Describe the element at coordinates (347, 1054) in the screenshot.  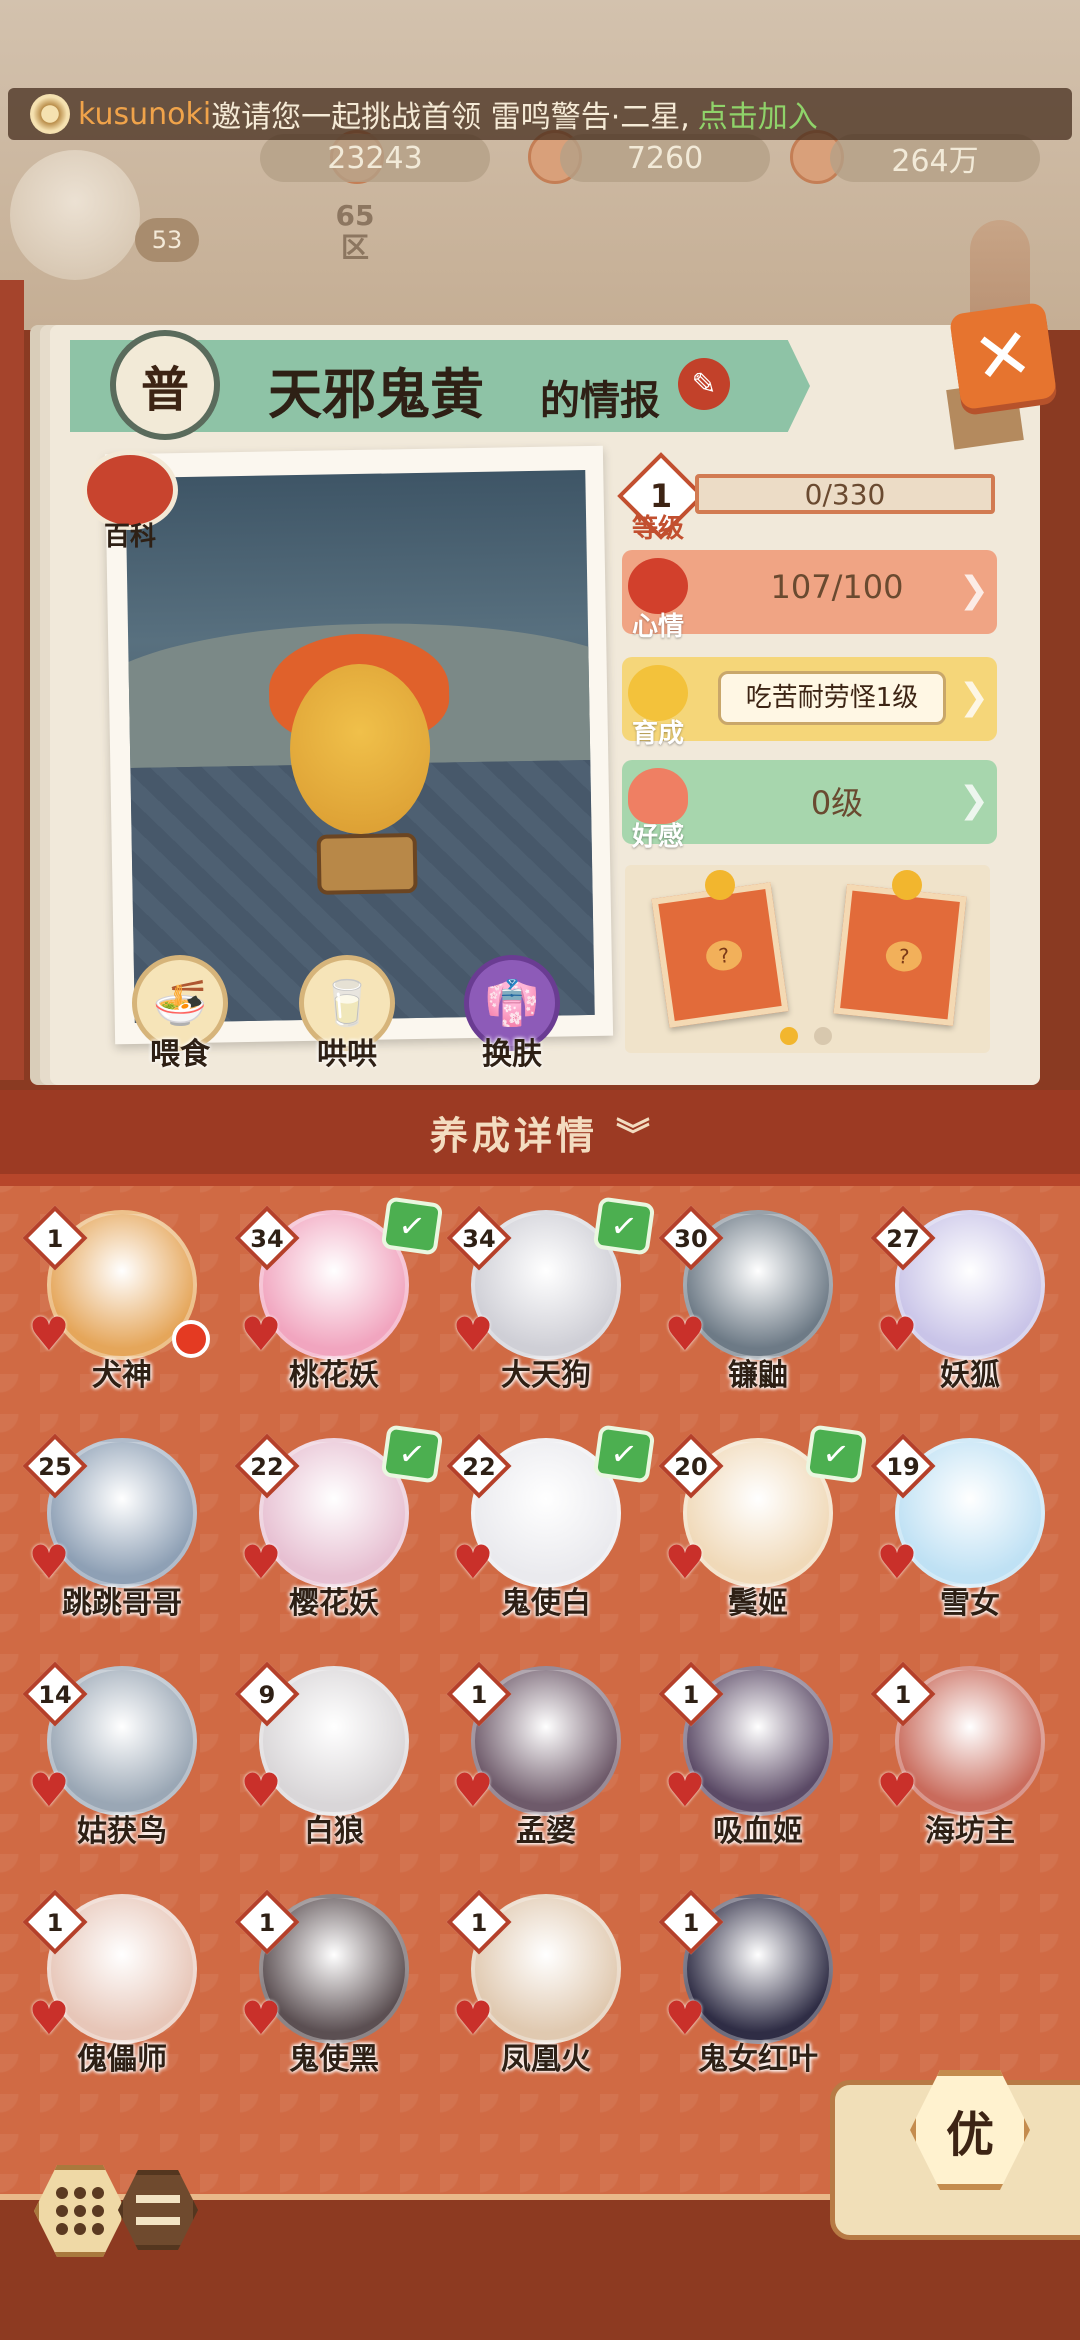
I see `coax-label: 哄哄` at that location.